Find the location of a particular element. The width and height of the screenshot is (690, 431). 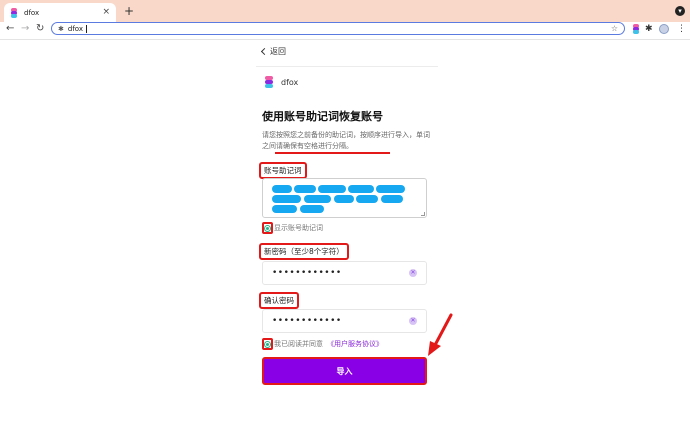

user-agreement-link: 《用户服务协议》 is located at coordinates (355, 344).